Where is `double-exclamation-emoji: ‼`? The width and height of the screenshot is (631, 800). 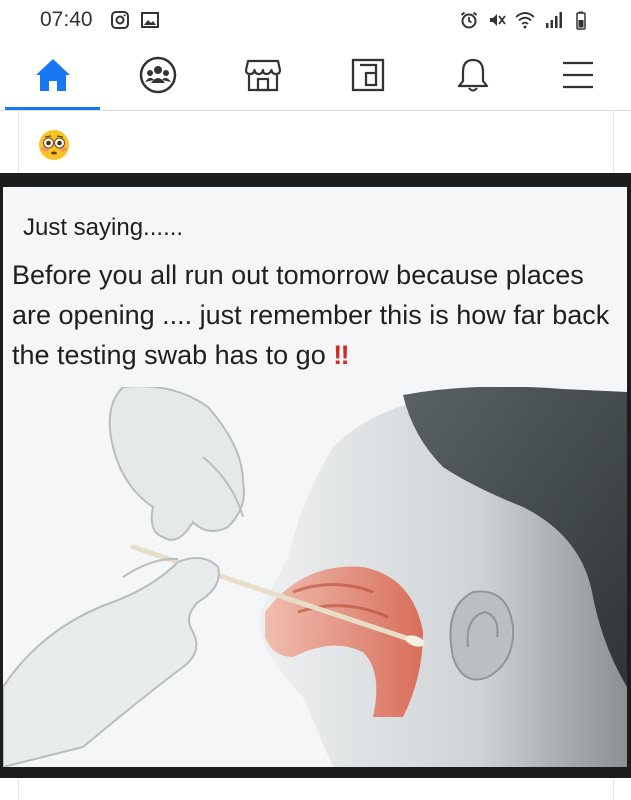 double-exclamation-emoji: ‼ is located at coordinates (341, 355).